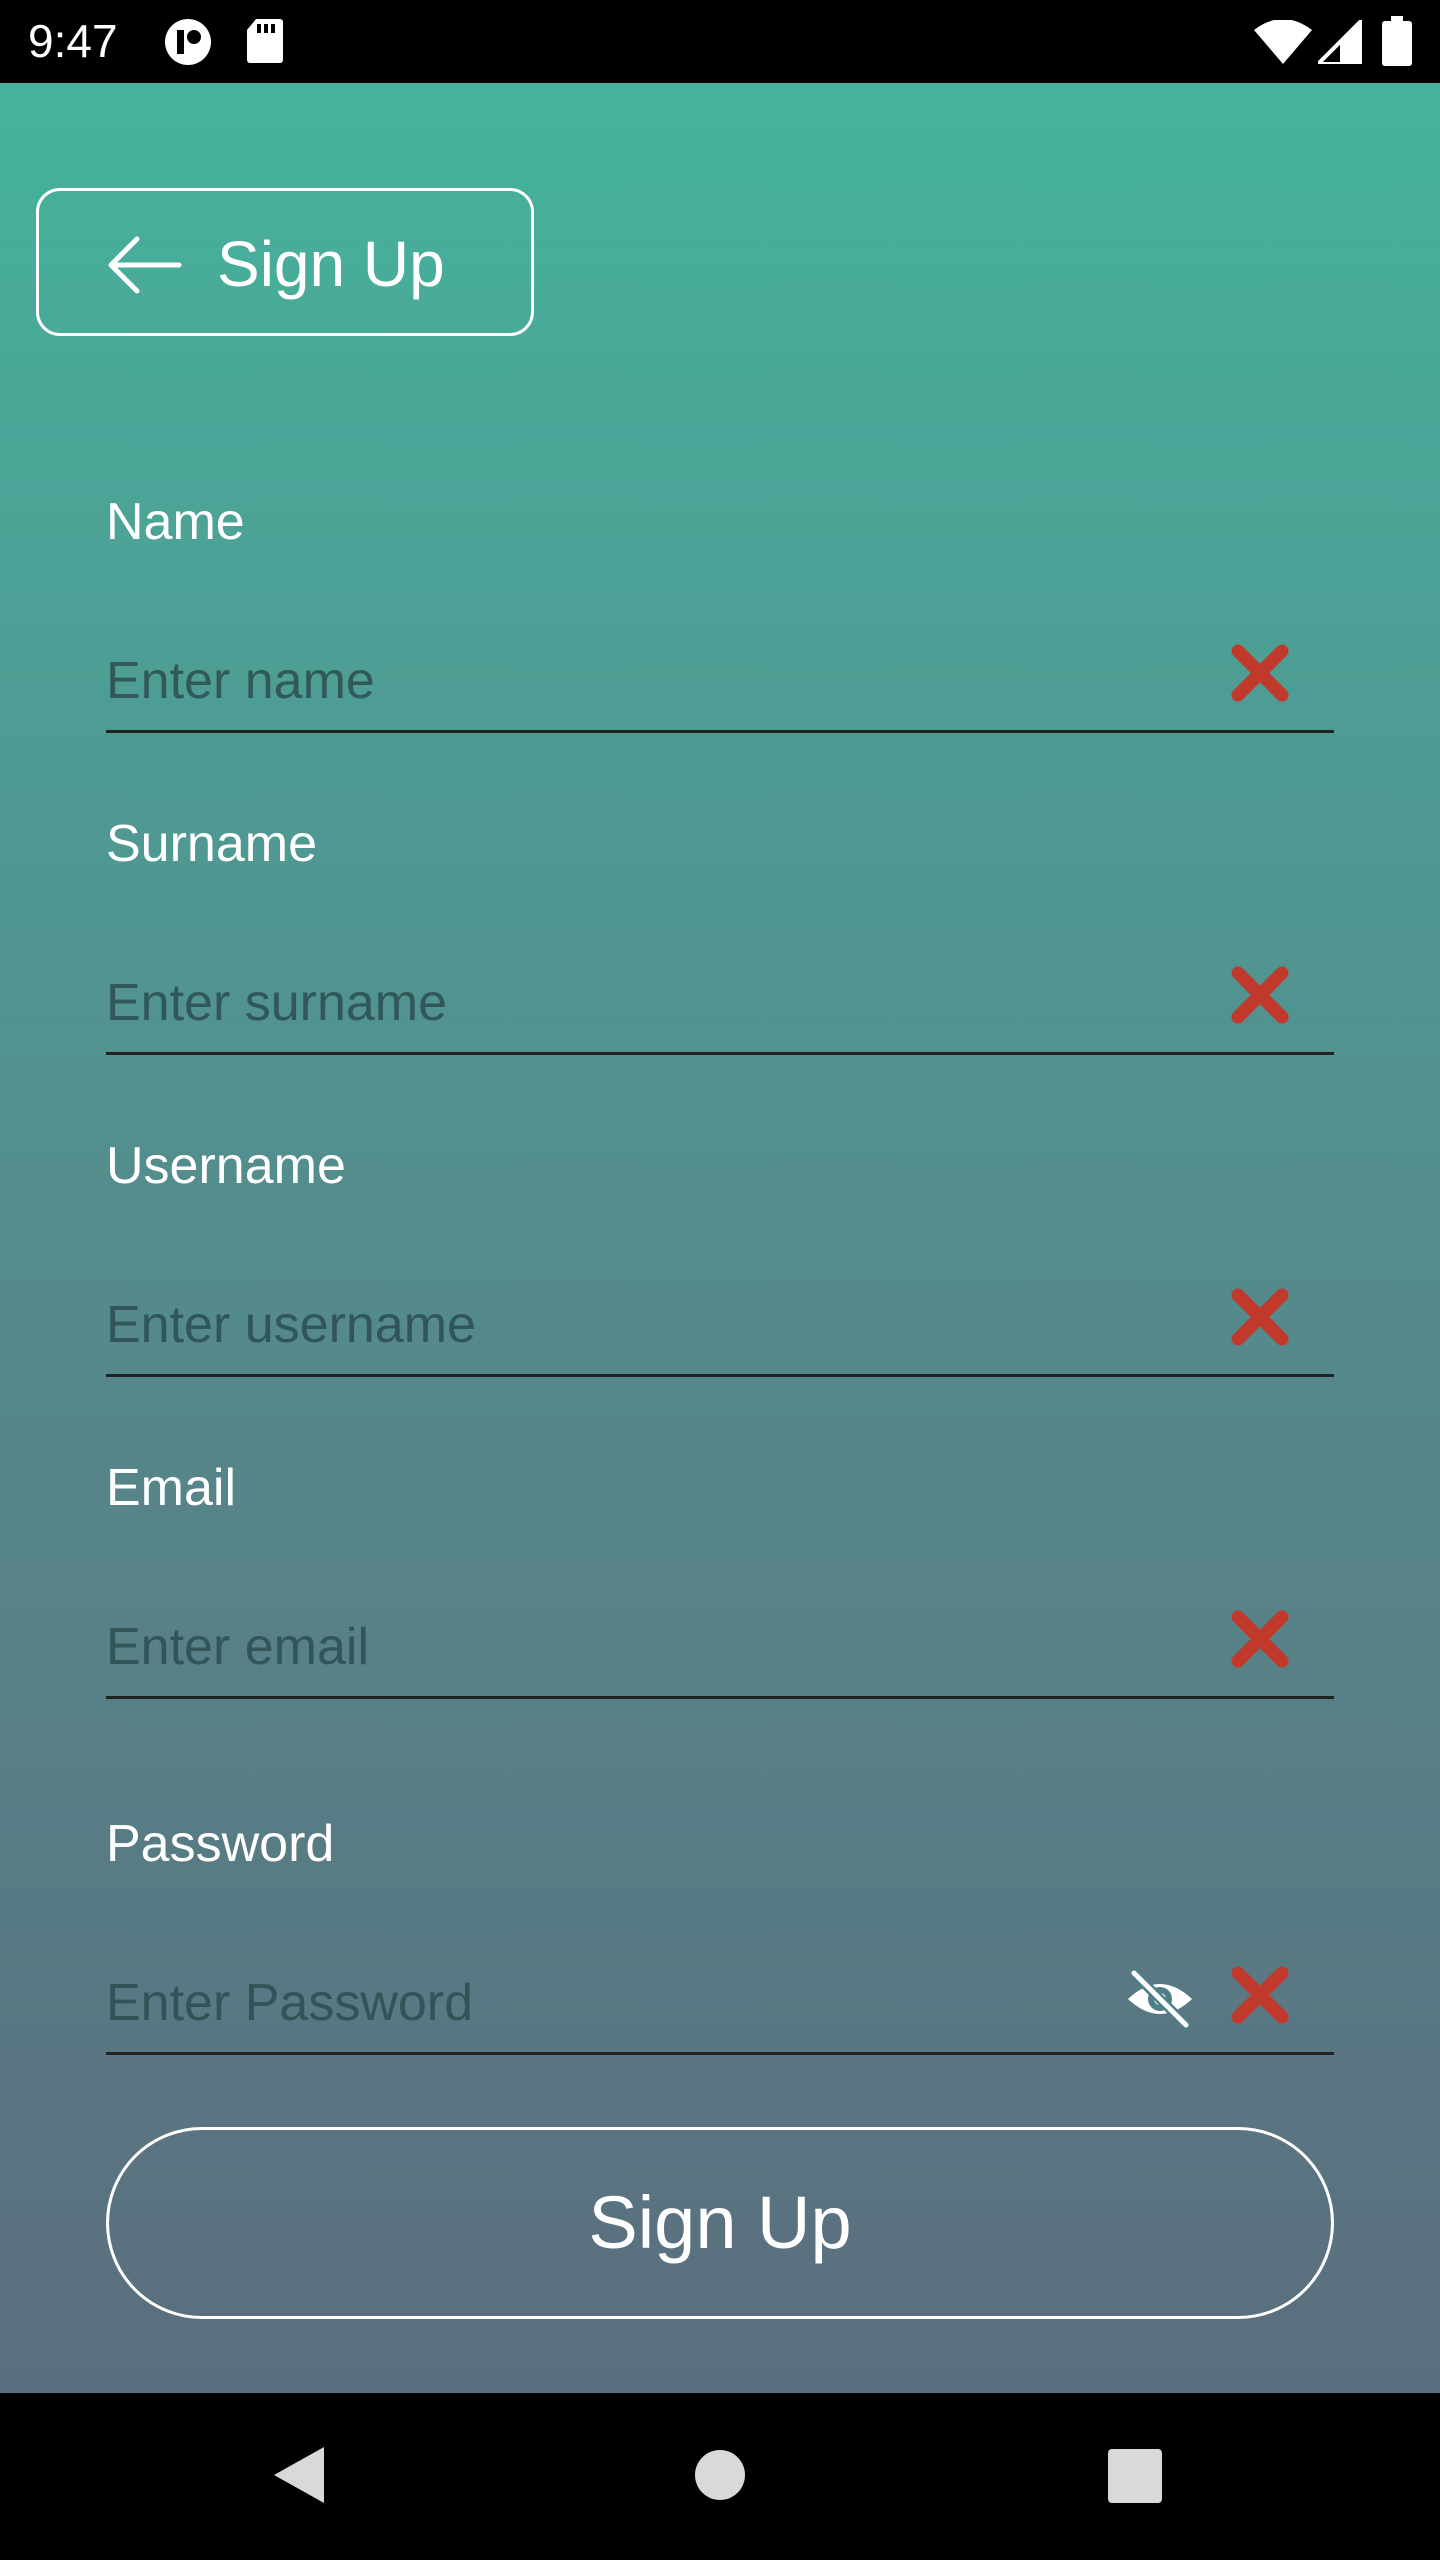 The height and width of the screenshot is (2560, 1440). What do you see at coordinates (606, 1325) in the screenshot?
I see `username-input` at bounding box center [606, 1325].